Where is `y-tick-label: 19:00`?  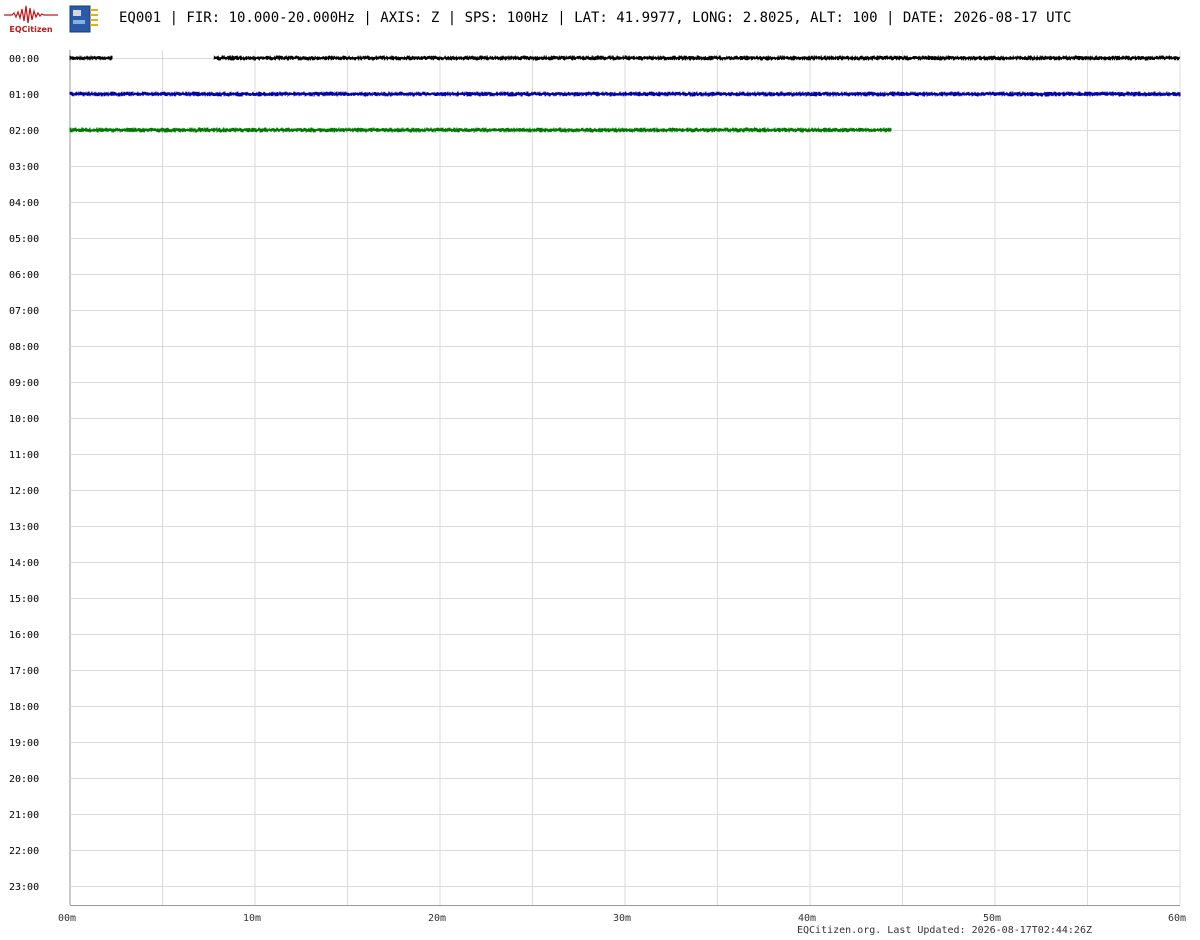
y-tick-label: 19:00 is located at coordinates (24, 743).